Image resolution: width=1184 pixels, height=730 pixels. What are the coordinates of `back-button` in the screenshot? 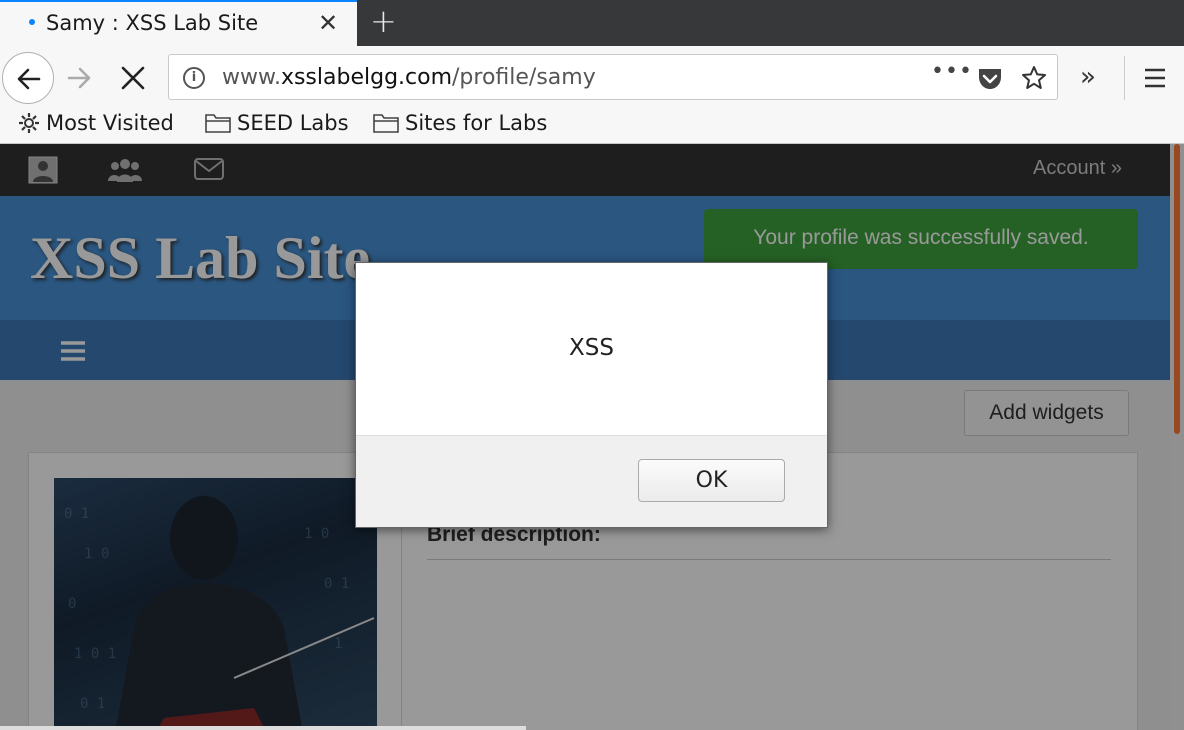 It's located at (28, 78).